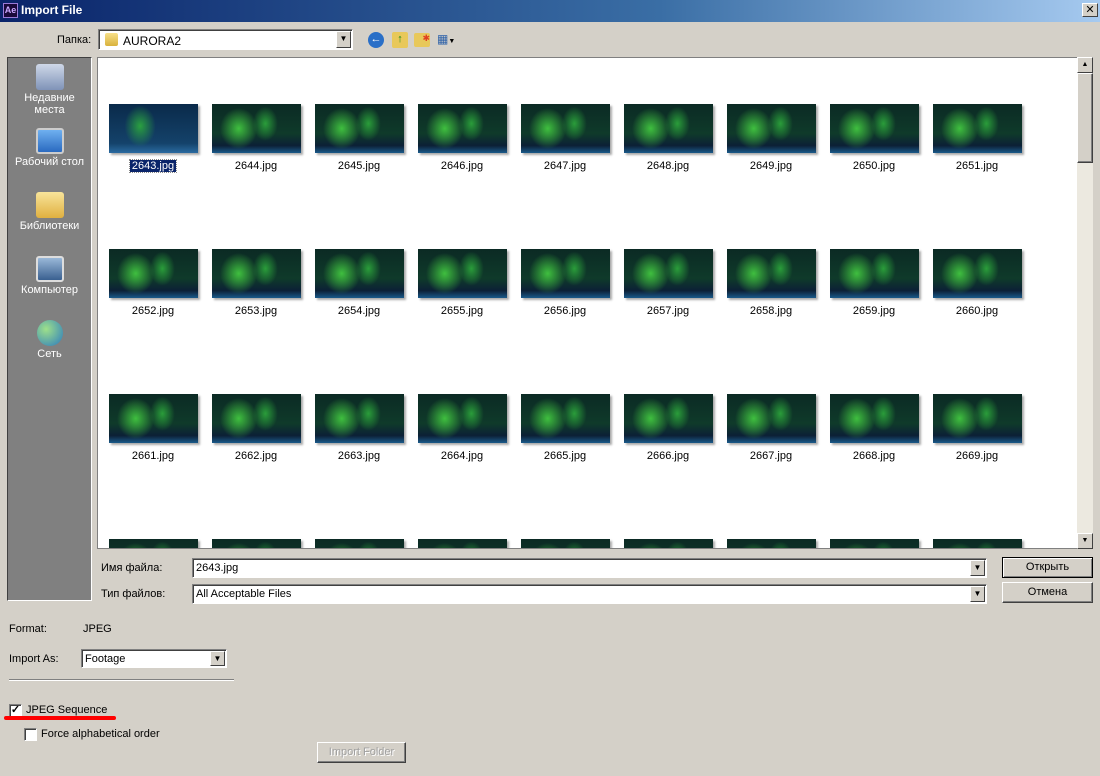  What do you see at coordinates (1085, 118) in the screenshot?
I see `scroll-thumb` at bounding box center [1085, 118].